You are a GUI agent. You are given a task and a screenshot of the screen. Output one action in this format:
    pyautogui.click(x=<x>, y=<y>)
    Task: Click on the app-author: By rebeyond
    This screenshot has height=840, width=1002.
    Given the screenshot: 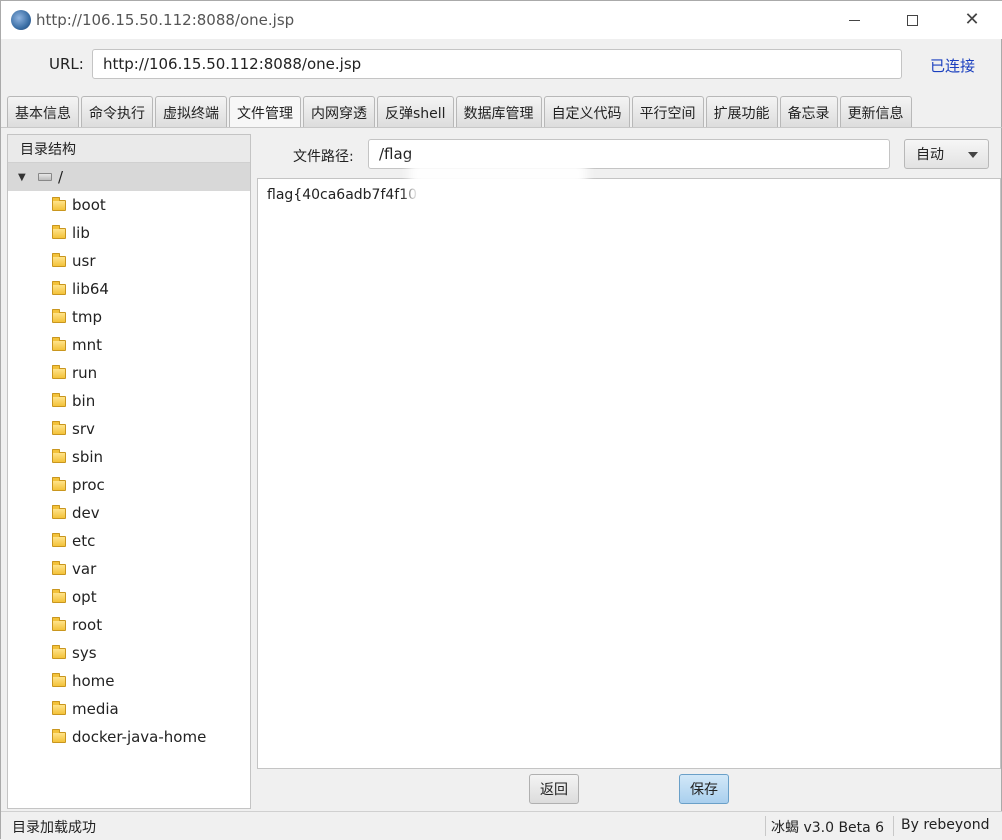 What is the action you would take?
    pyautogui.click(x=945, y=825)
    